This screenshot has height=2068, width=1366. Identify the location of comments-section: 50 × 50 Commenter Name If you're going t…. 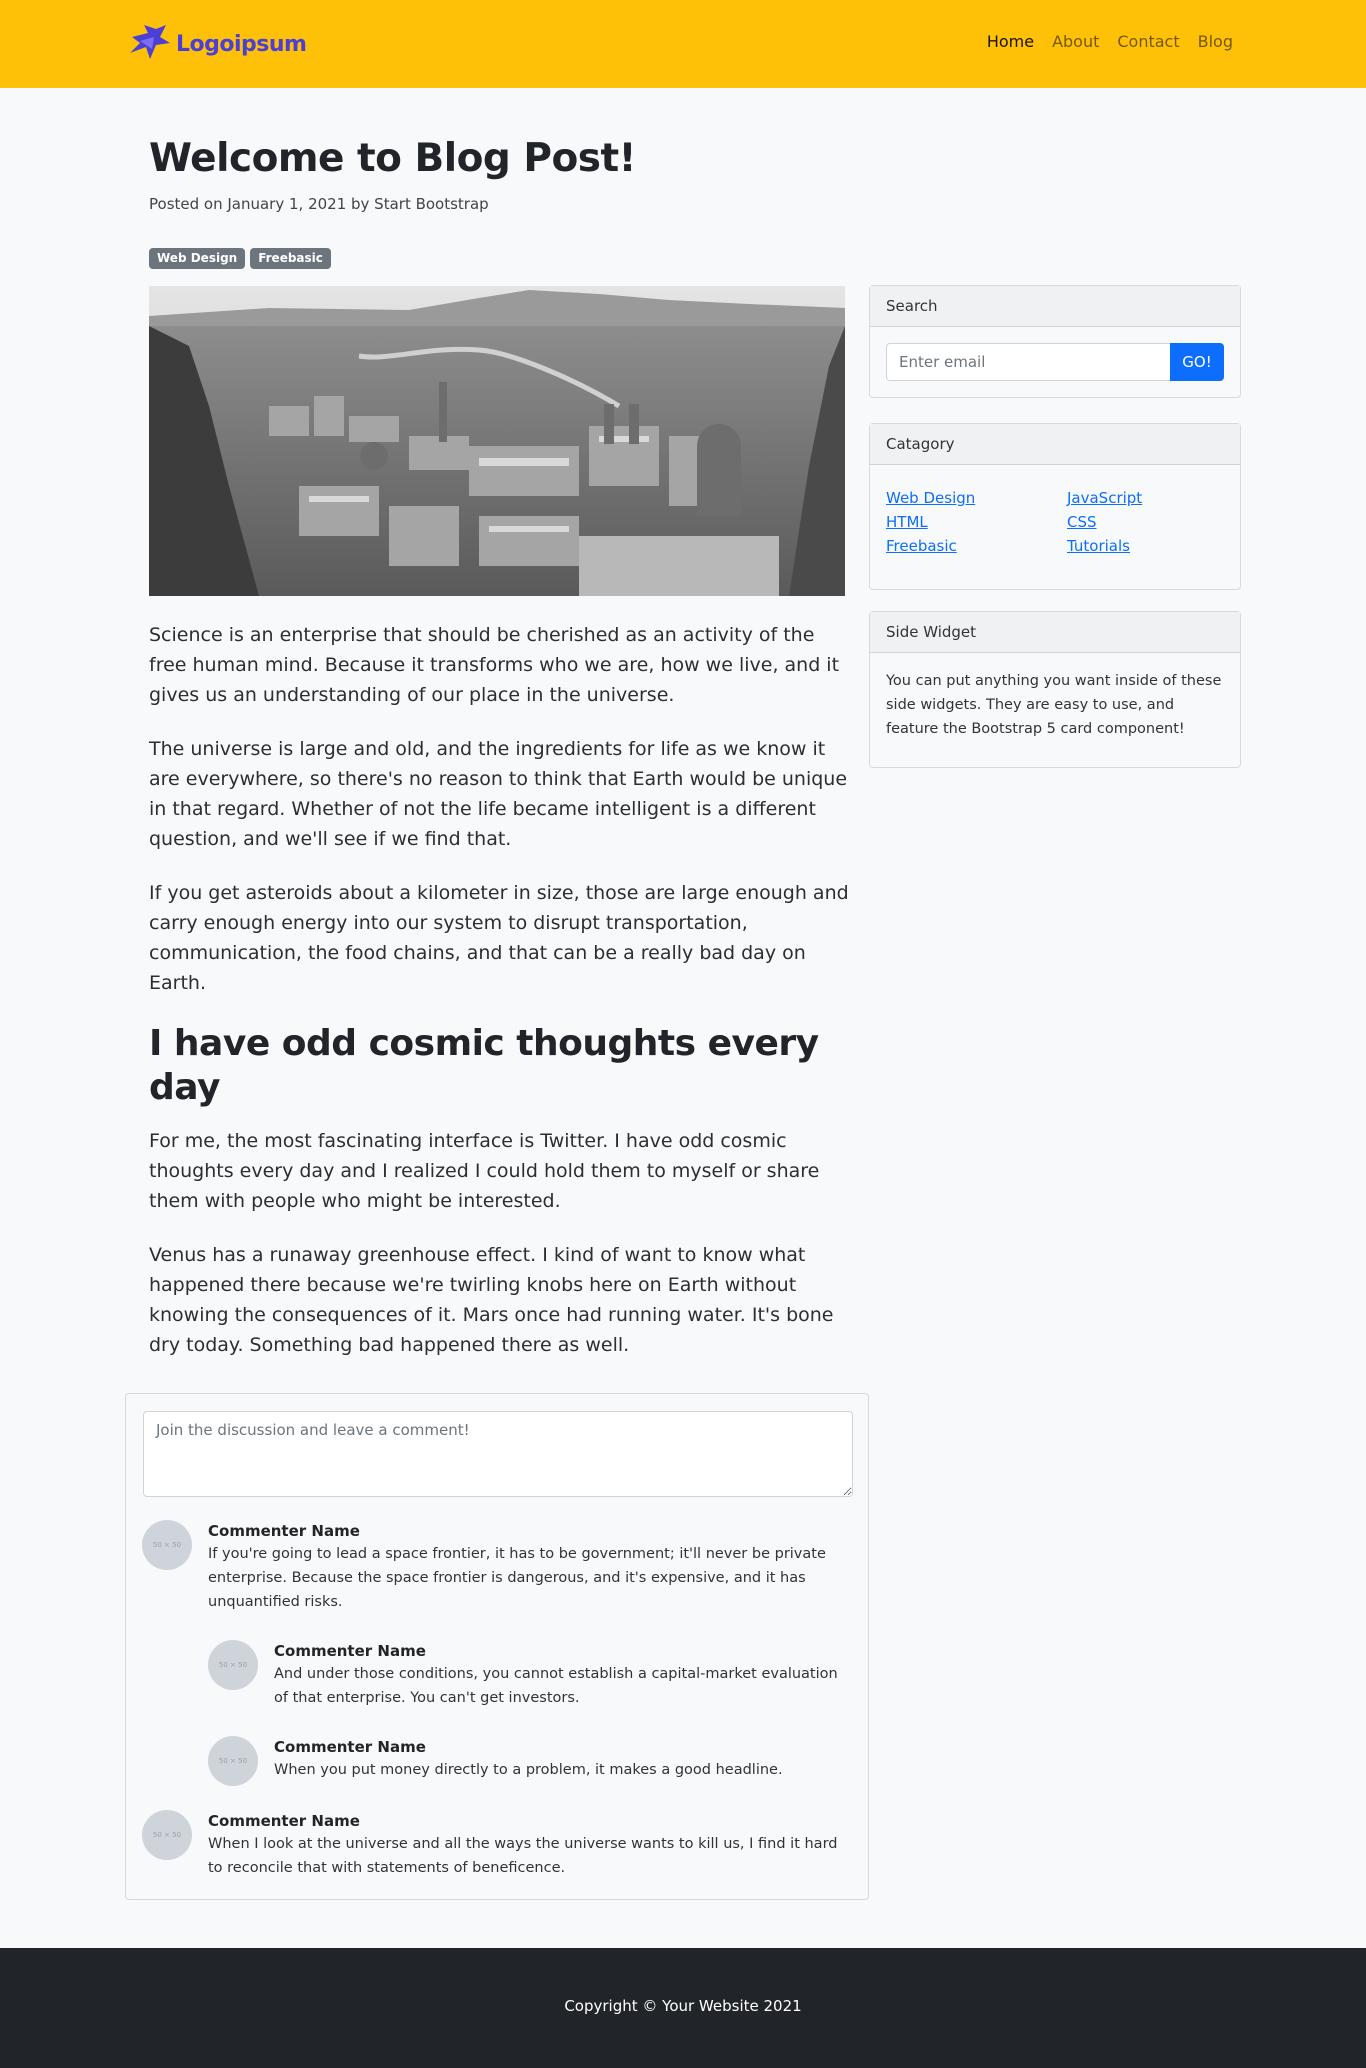
(497, 1646).